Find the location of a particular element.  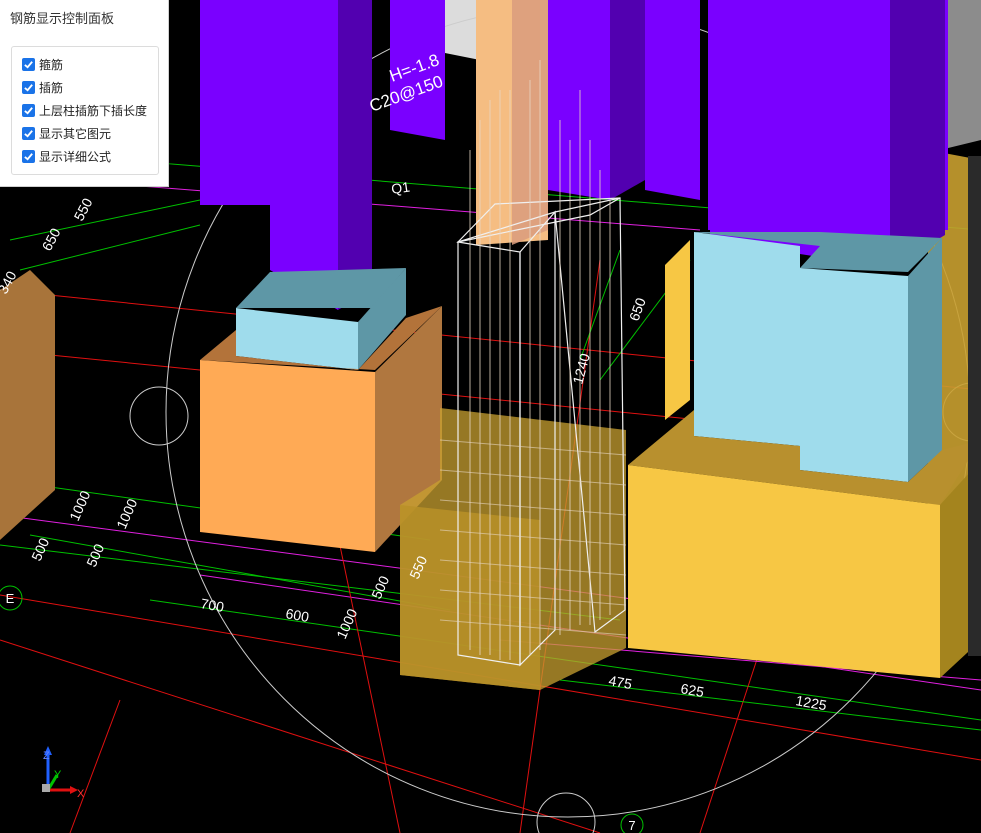

checkbox-dowel is located at coordinates (28, 87).